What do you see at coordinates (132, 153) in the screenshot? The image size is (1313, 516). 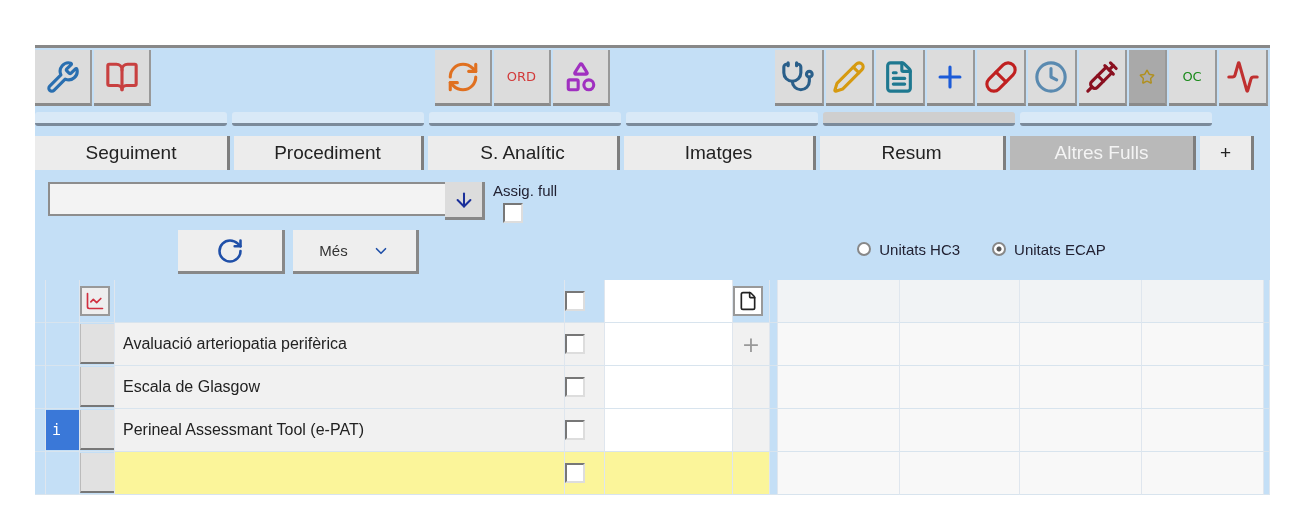 I see `tab: Seguiment` at bounding box center [132, 153].